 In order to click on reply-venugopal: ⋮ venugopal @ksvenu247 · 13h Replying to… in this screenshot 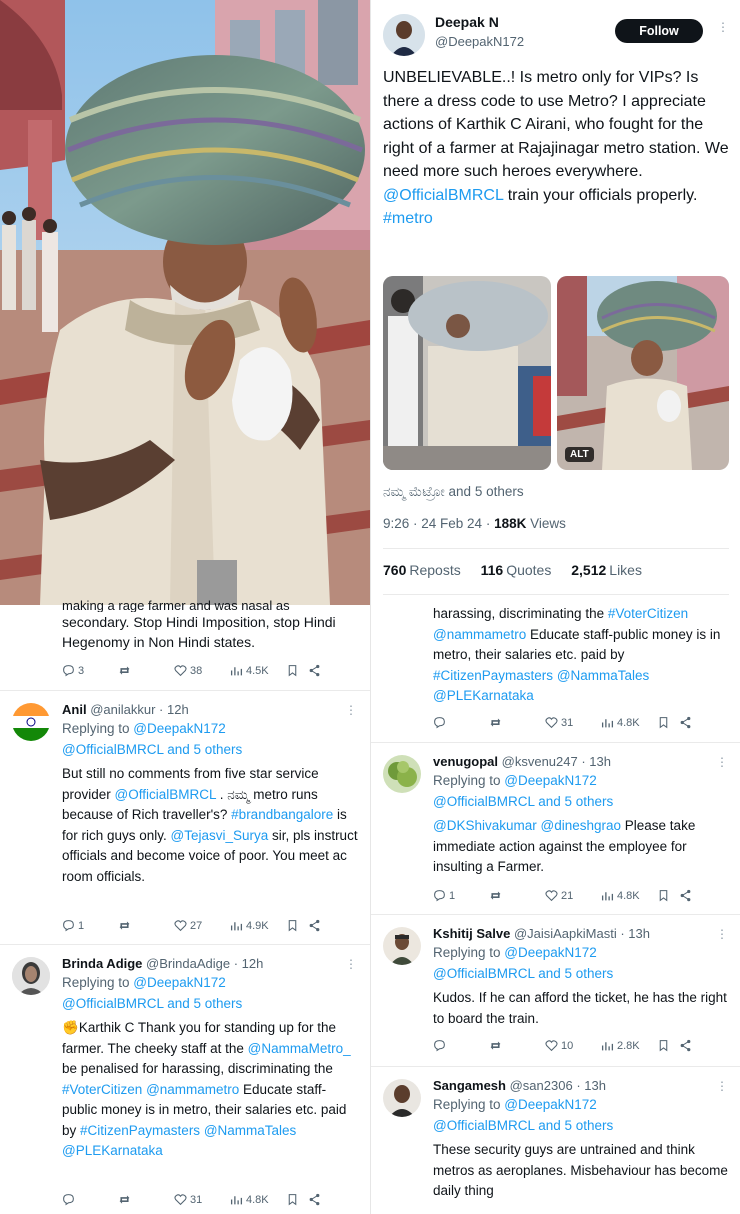, I will do `click(555, 828)`.